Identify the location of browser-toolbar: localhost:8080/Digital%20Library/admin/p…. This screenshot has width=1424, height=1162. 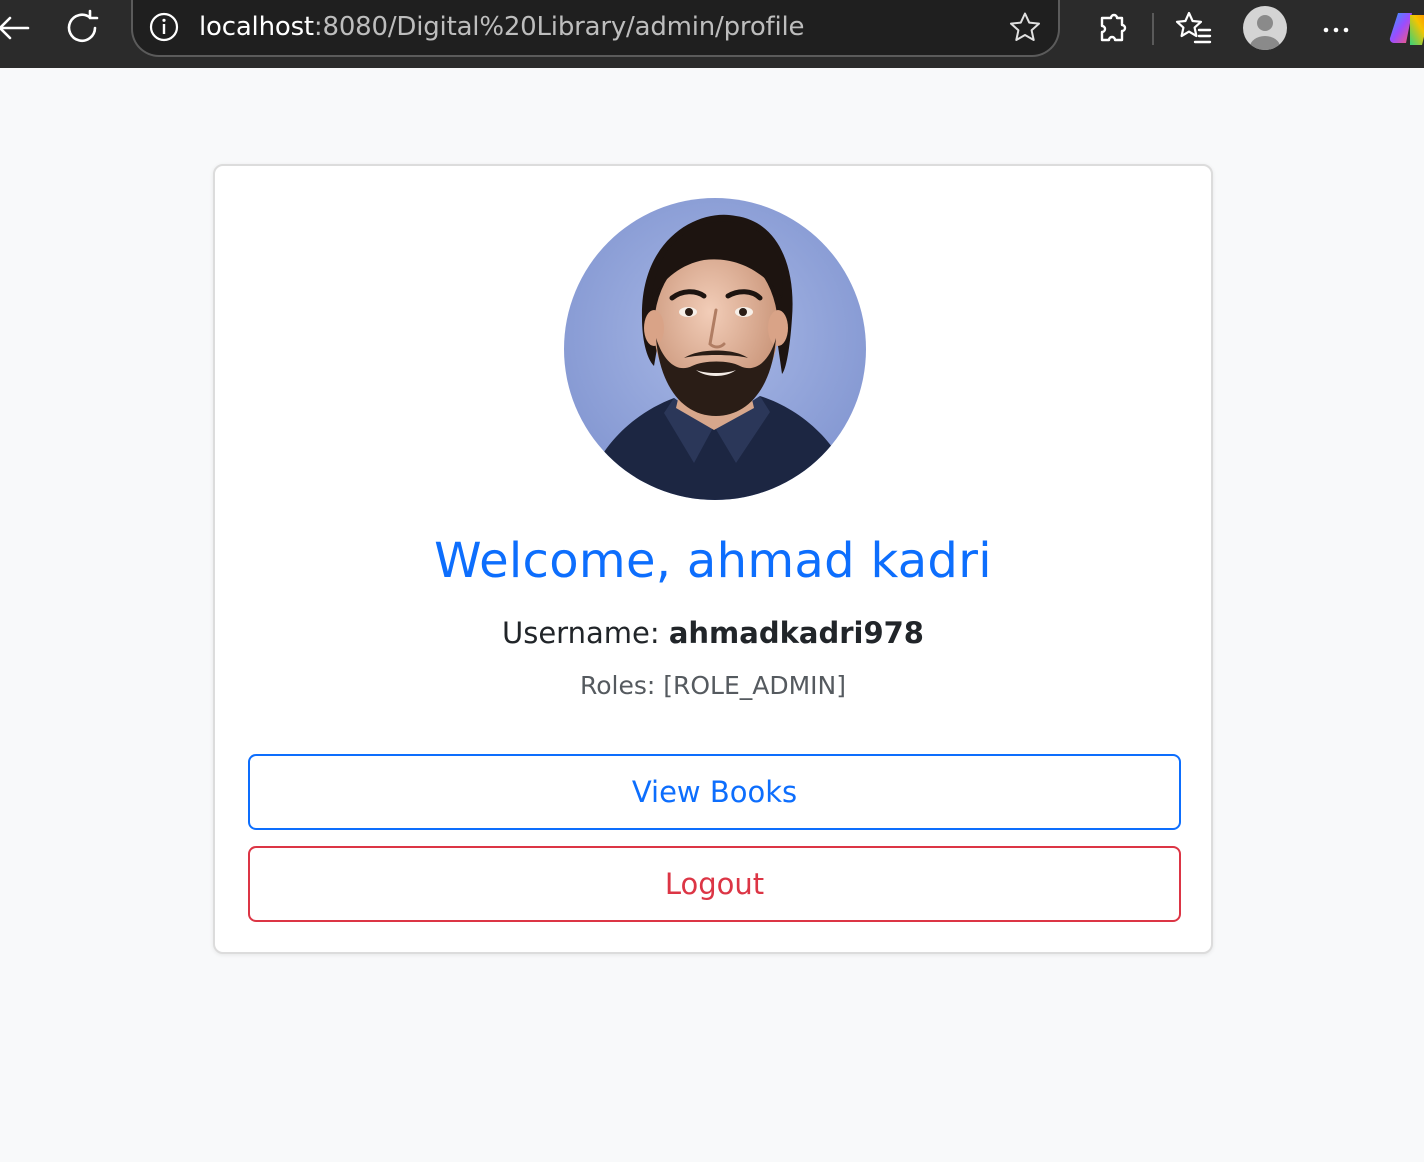
(712, 34).